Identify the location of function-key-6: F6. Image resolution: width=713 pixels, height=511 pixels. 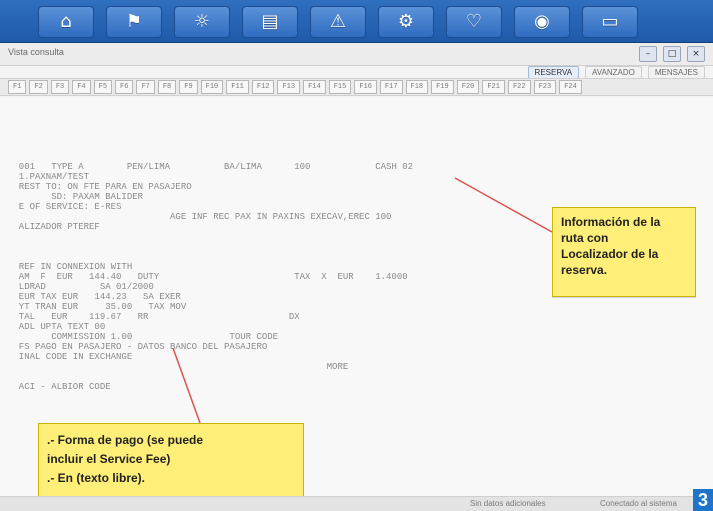
(124, 87).